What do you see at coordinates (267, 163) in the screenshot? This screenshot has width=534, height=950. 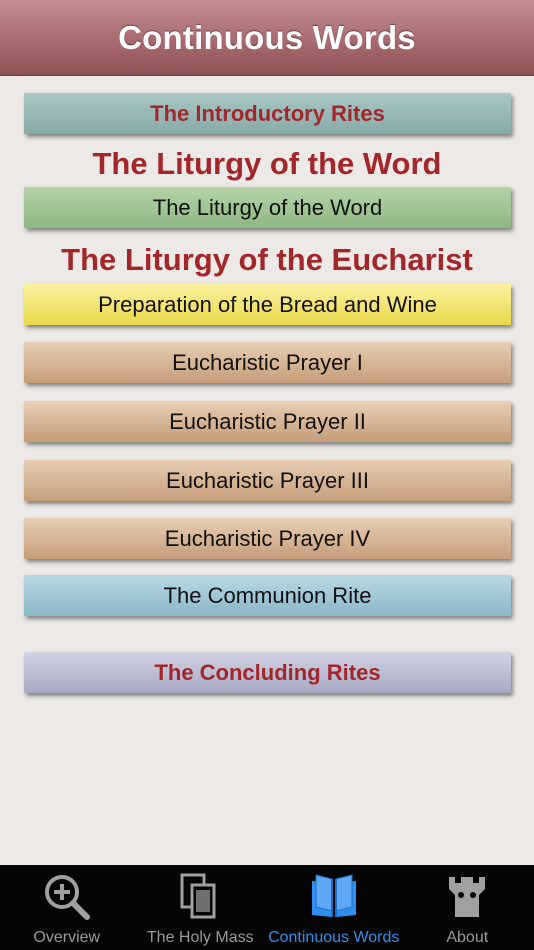 I see `liturgy-word-heading: The Liturgy of the Word` at bounding box center [267, 163].